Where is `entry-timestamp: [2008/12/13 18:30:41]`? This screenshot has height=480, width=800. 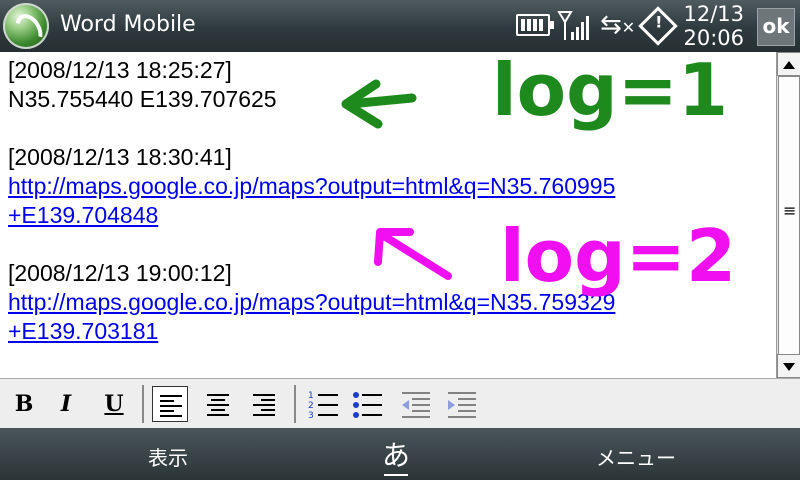
entry-timestamp: [2008/12/13 18:30:41] is located at coordinates (120, 157).